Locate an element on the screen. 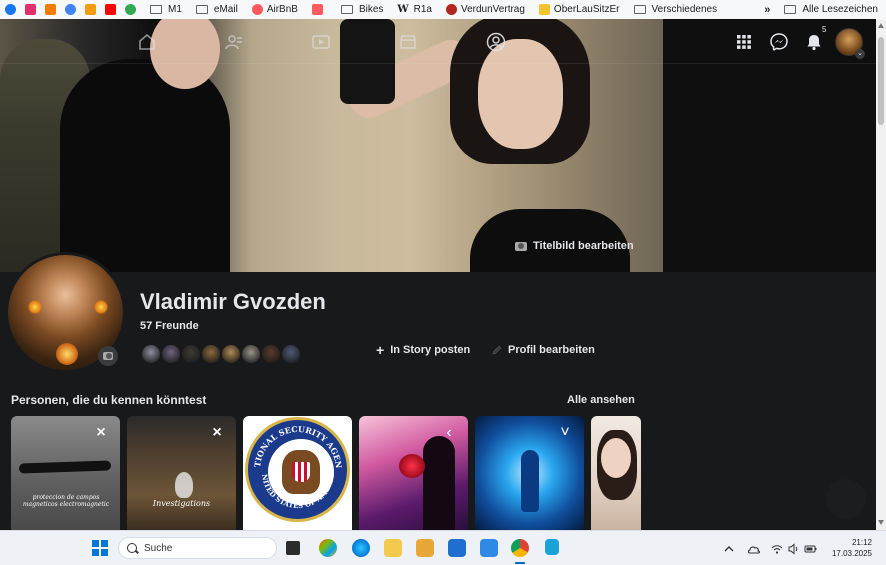  cover-figure-black is located at coordinates (145, 165).